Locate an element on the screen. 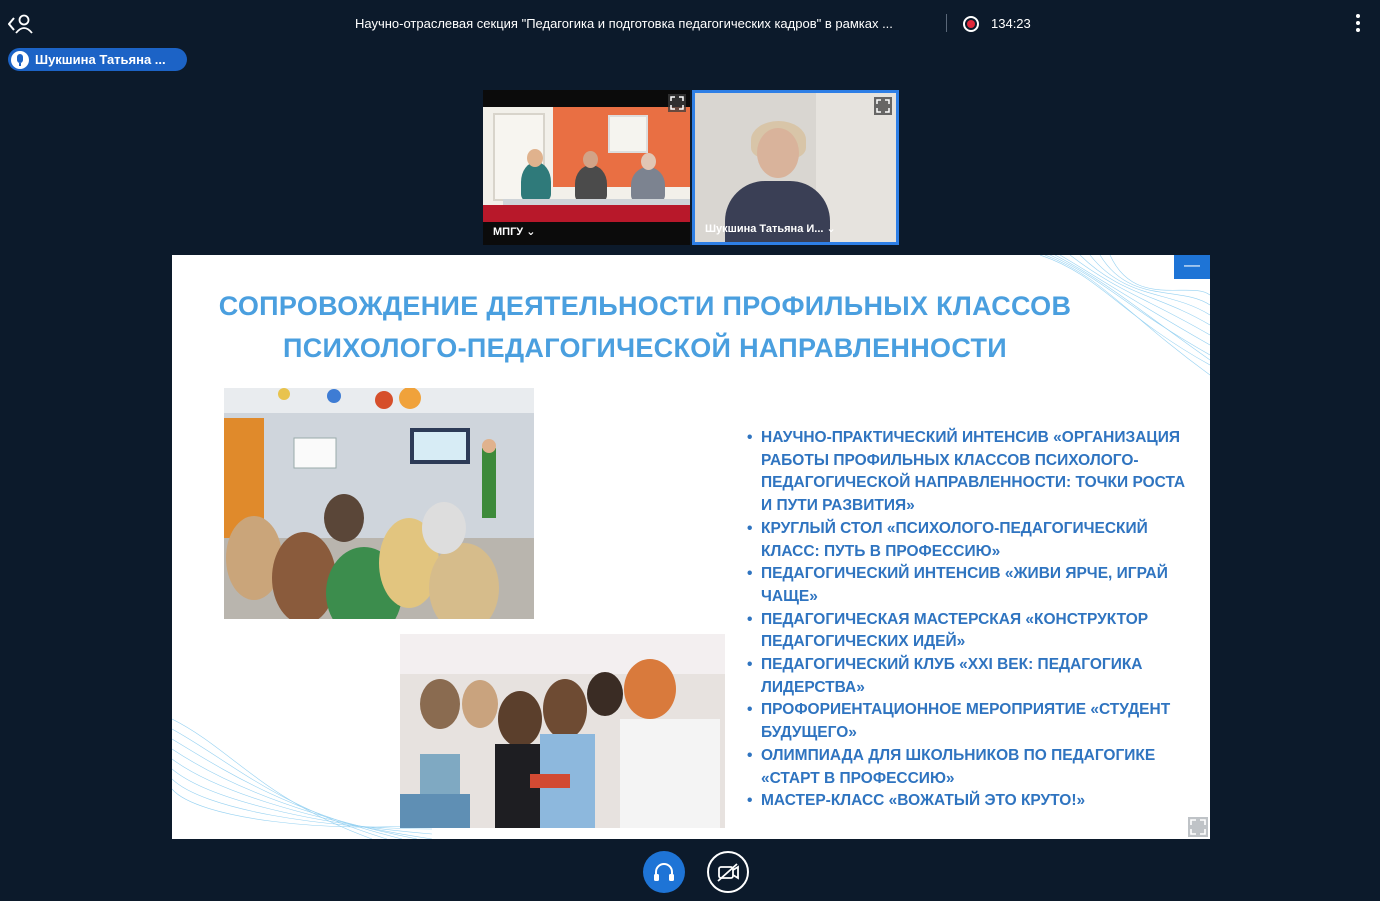 This screenshot has height=901, width=1380. recording-timer: 134:23 is located at coordinates (1011, 23).